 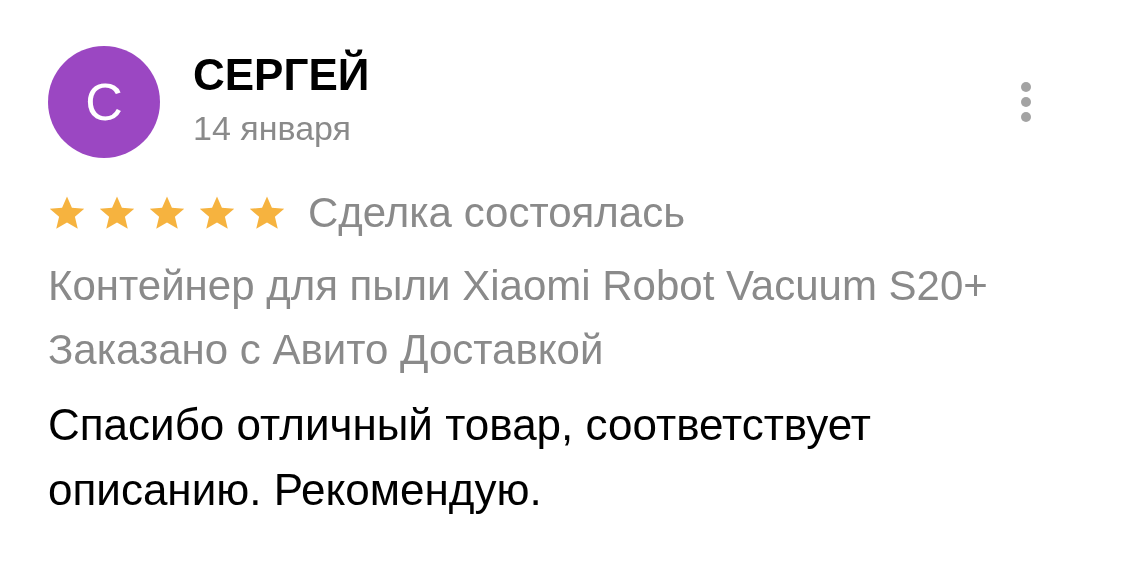 What do you see at coordinates (104, 102) in the screenshot?
I see `avatar: С` at bounding box center [104, 102].